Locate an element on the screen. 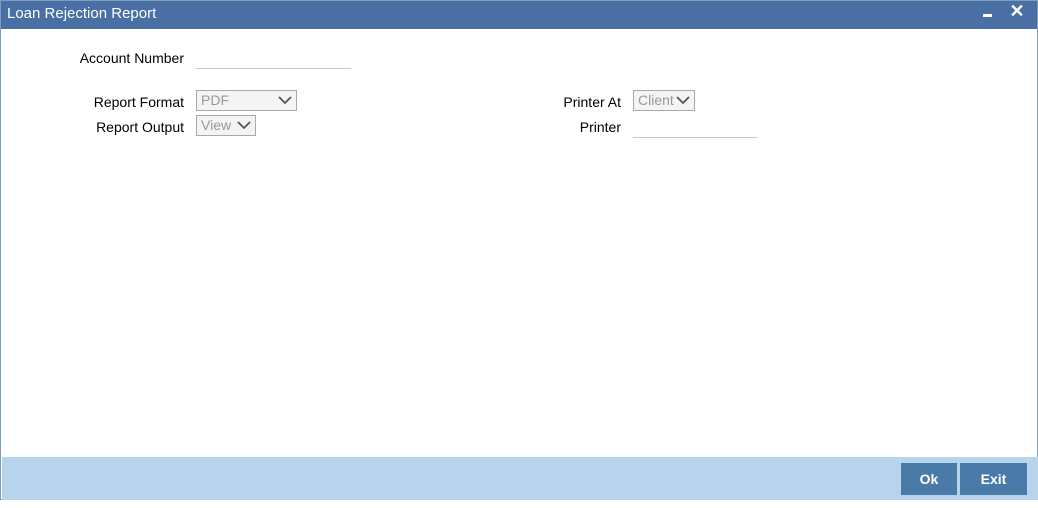  report-output-value: View is located at coordinates (216, 125).